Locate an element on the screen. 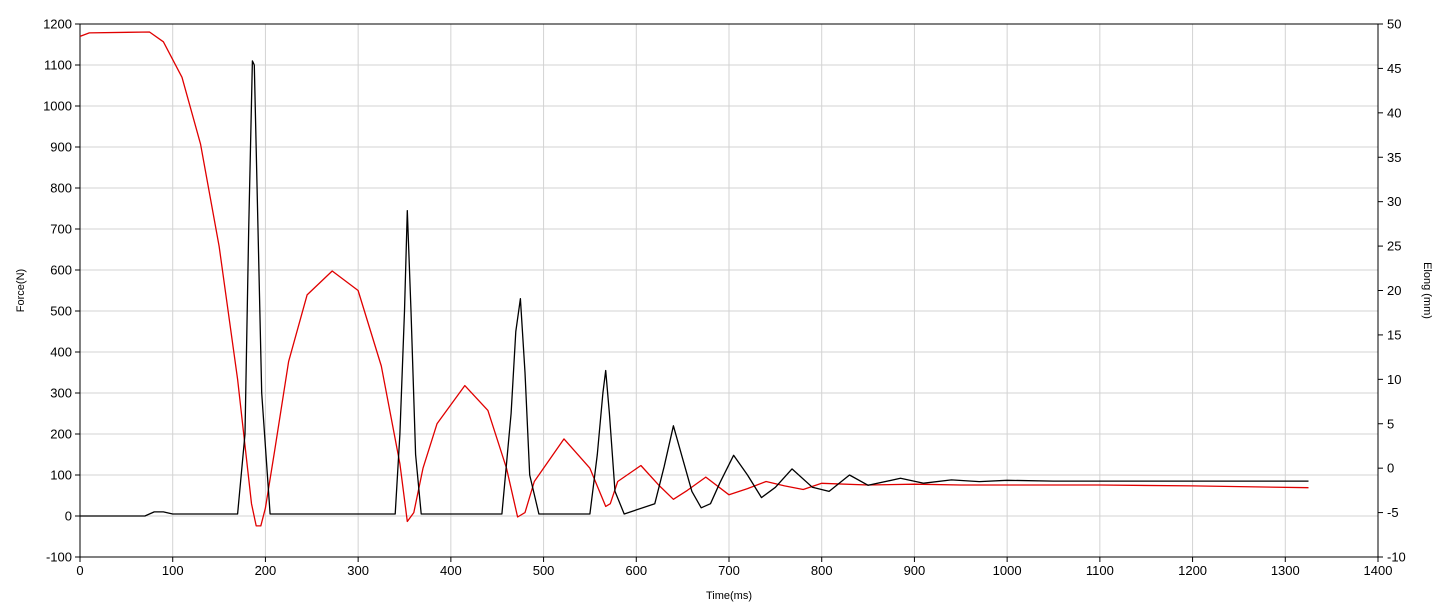 The image size is (1445, 608). y-axis-label: Force(N) is located at coordinates (21, 290).